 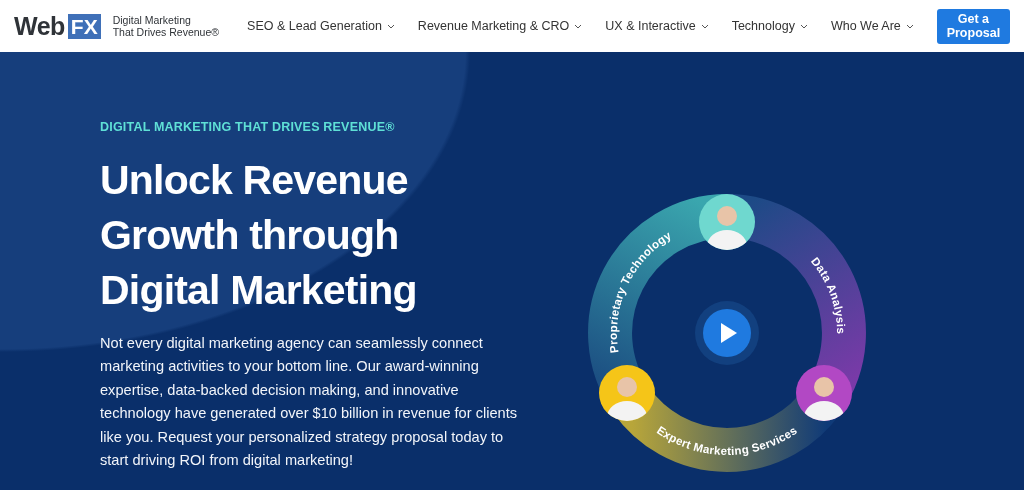 I want to click on logo-wordmark: Web, so click(x=39, y=26).